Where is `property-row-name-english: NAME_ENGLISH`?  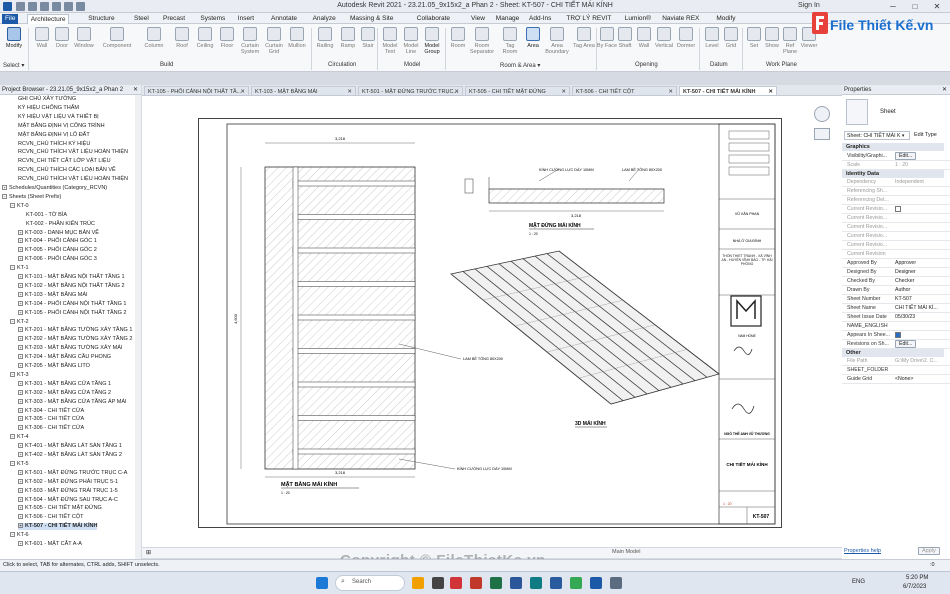 property-row-name-english: NAME_ENGLISH is located at coordinates (896, 326).